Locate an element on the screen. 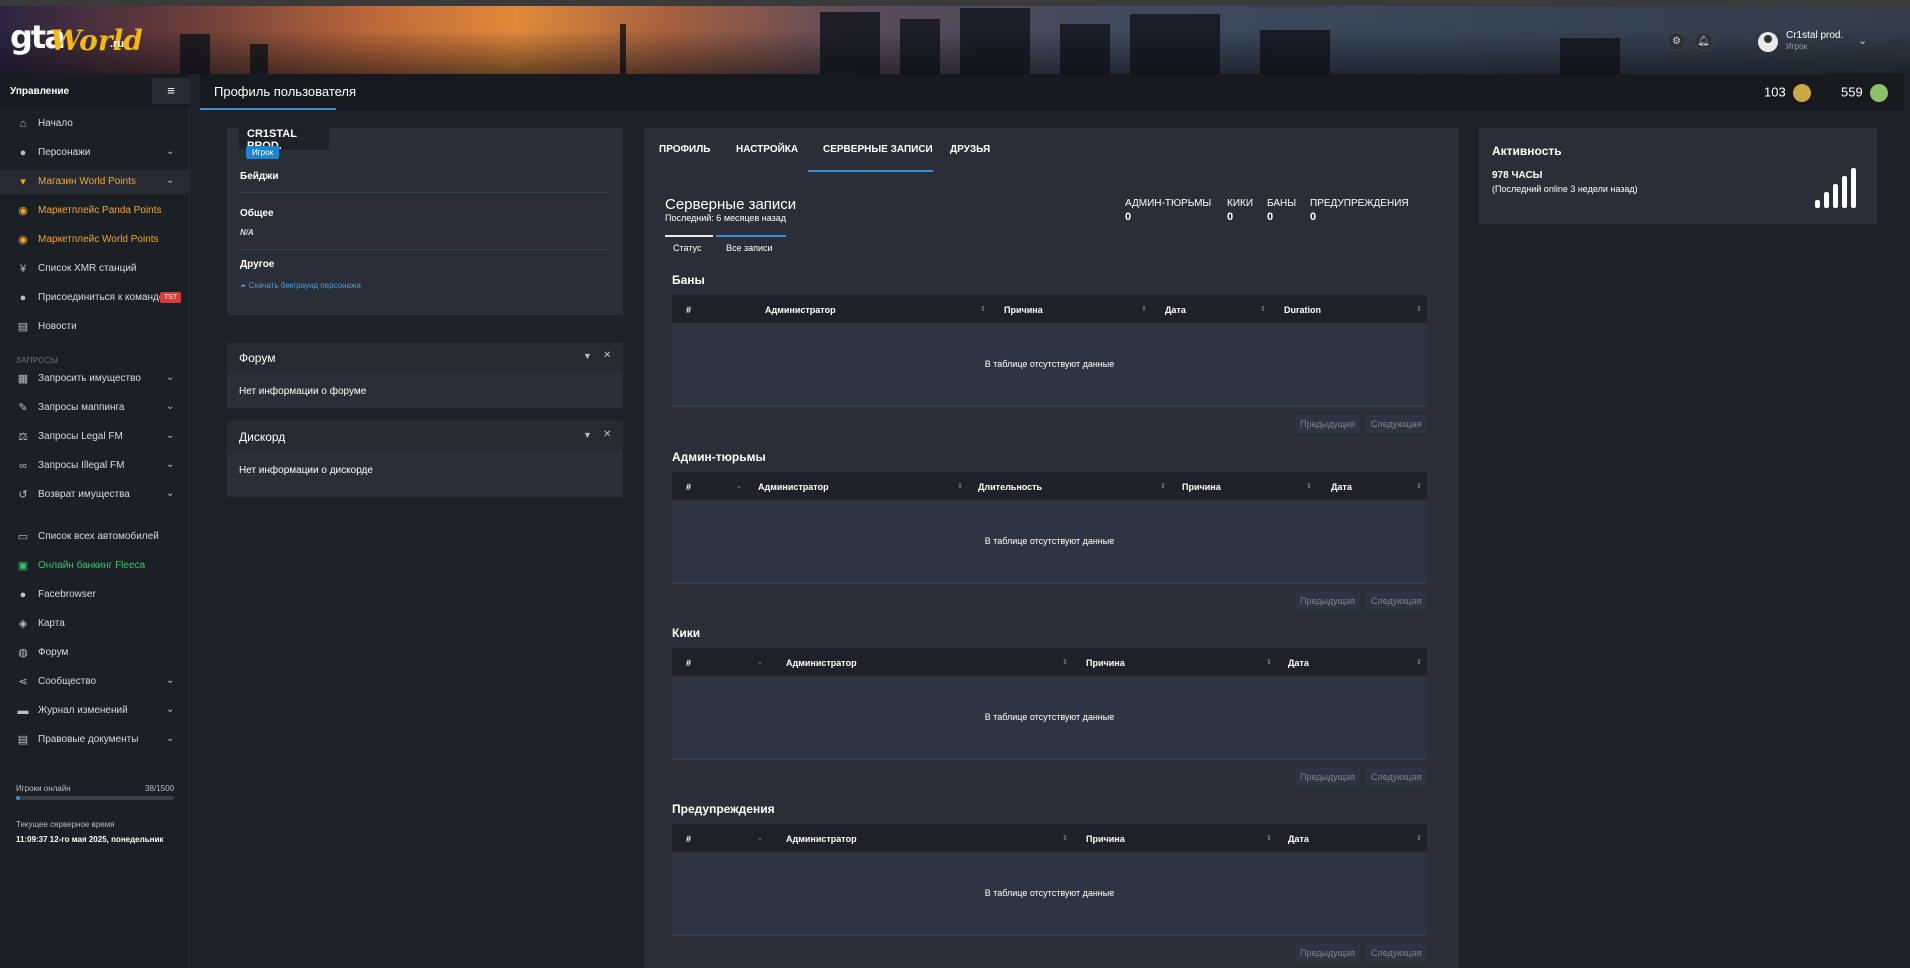 This screenshot has height=968, width=1910. sidebar-item-join-team: ● Присоединиться к команде! TST is located at coordinates (95, 298).